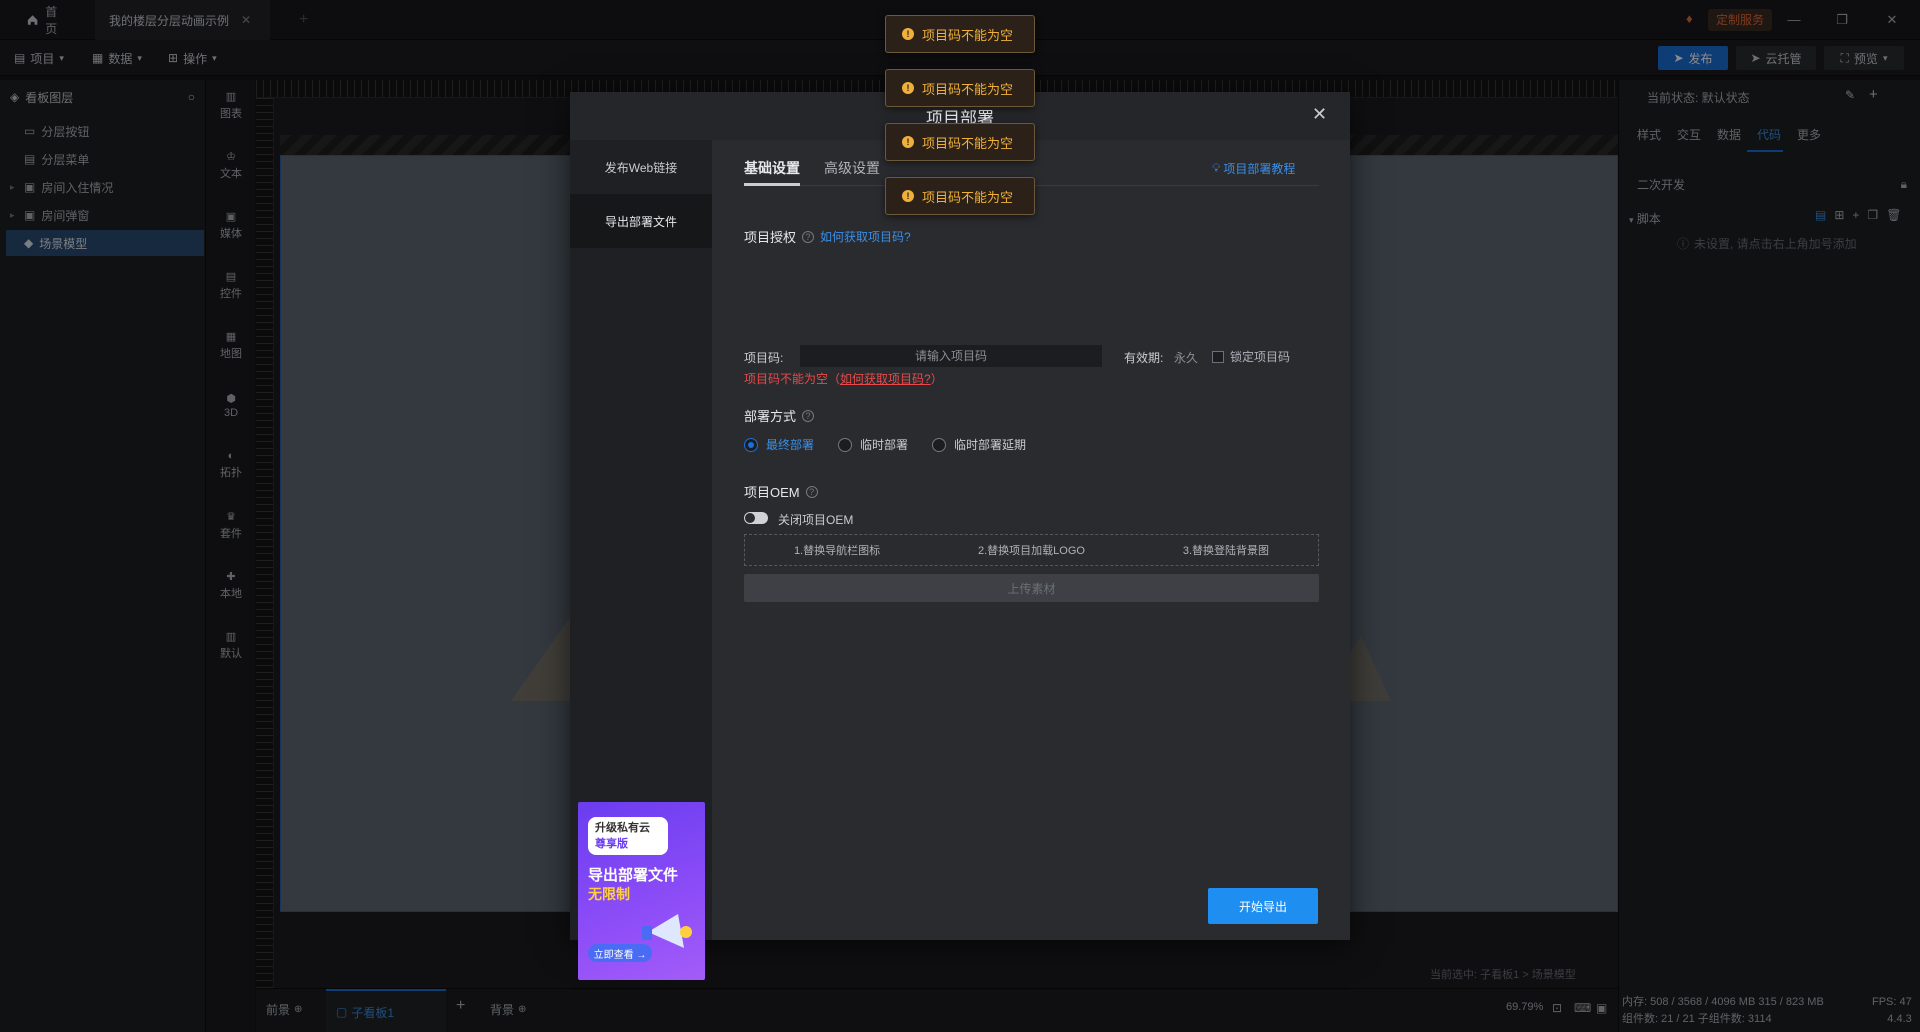 The width and height of the screenshot is (1920, 1032). What do you see at coordinates (990, 445) in the screenshot?
I see `radio-extend-label: 临时部署延期` at bounding box center [990, 445].